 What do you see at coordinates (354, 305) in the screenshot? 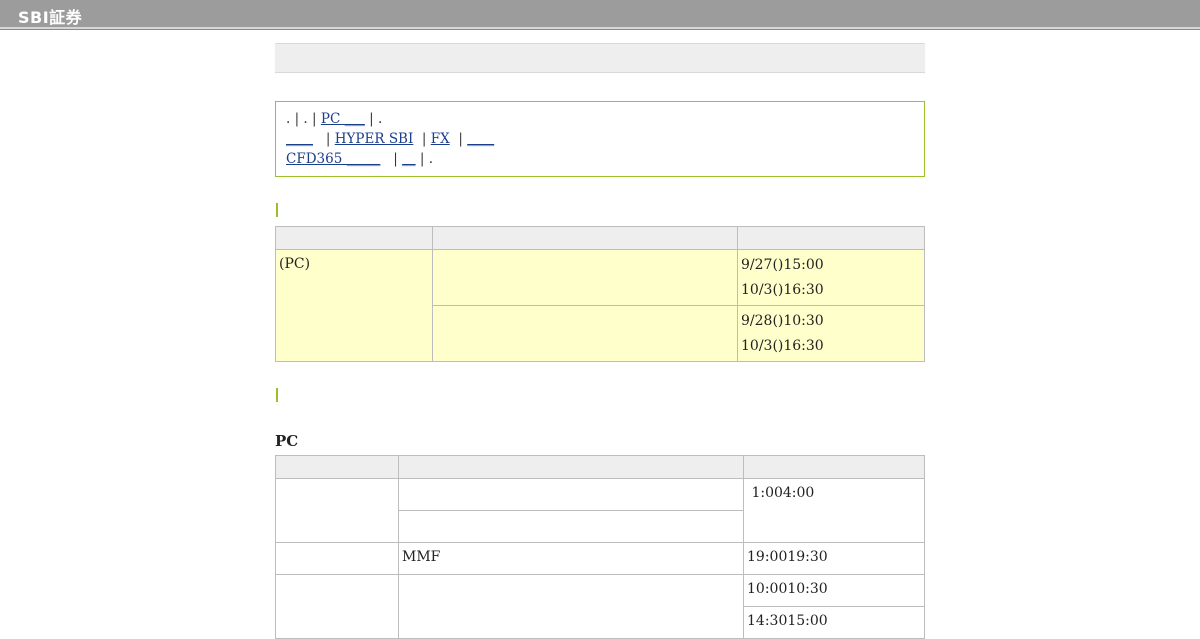
I see `category-cell: (PC)` at bounding box center [354, 305].